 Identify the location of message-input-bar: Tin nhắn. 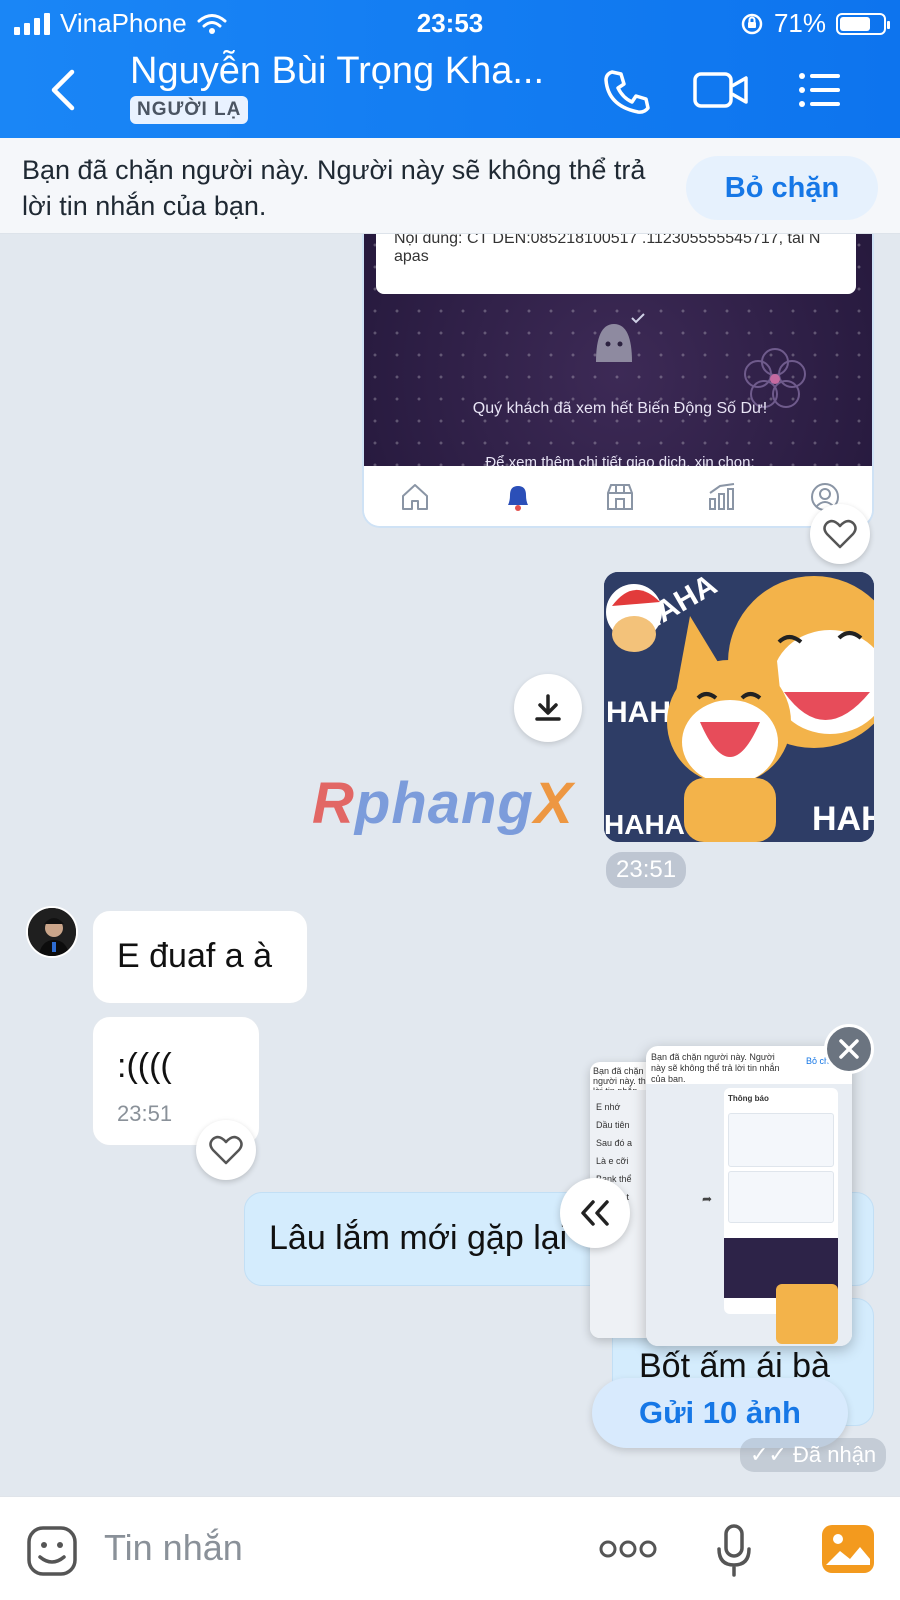
(450, 1548).